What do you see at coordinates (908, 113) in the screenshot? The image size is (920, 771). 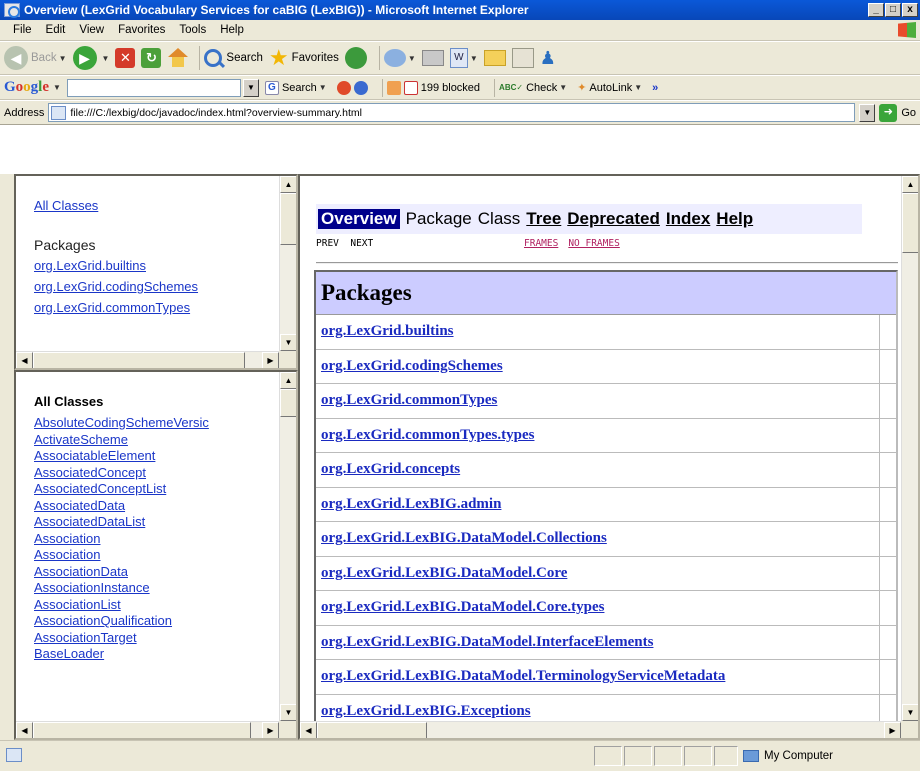 I see `go-button: Go` at bounding box center [908, 113].